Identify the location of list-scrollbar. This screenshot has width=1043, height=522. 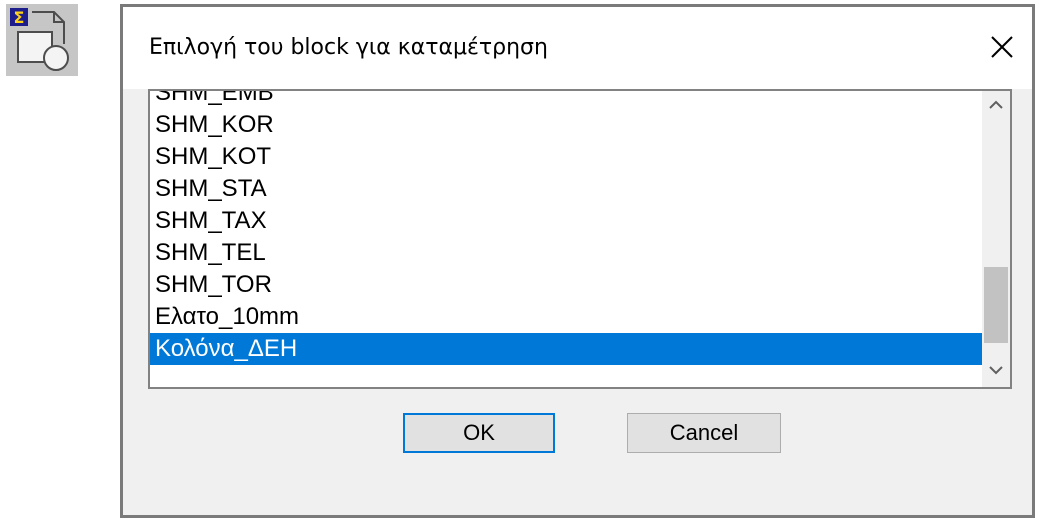
(996, 239).